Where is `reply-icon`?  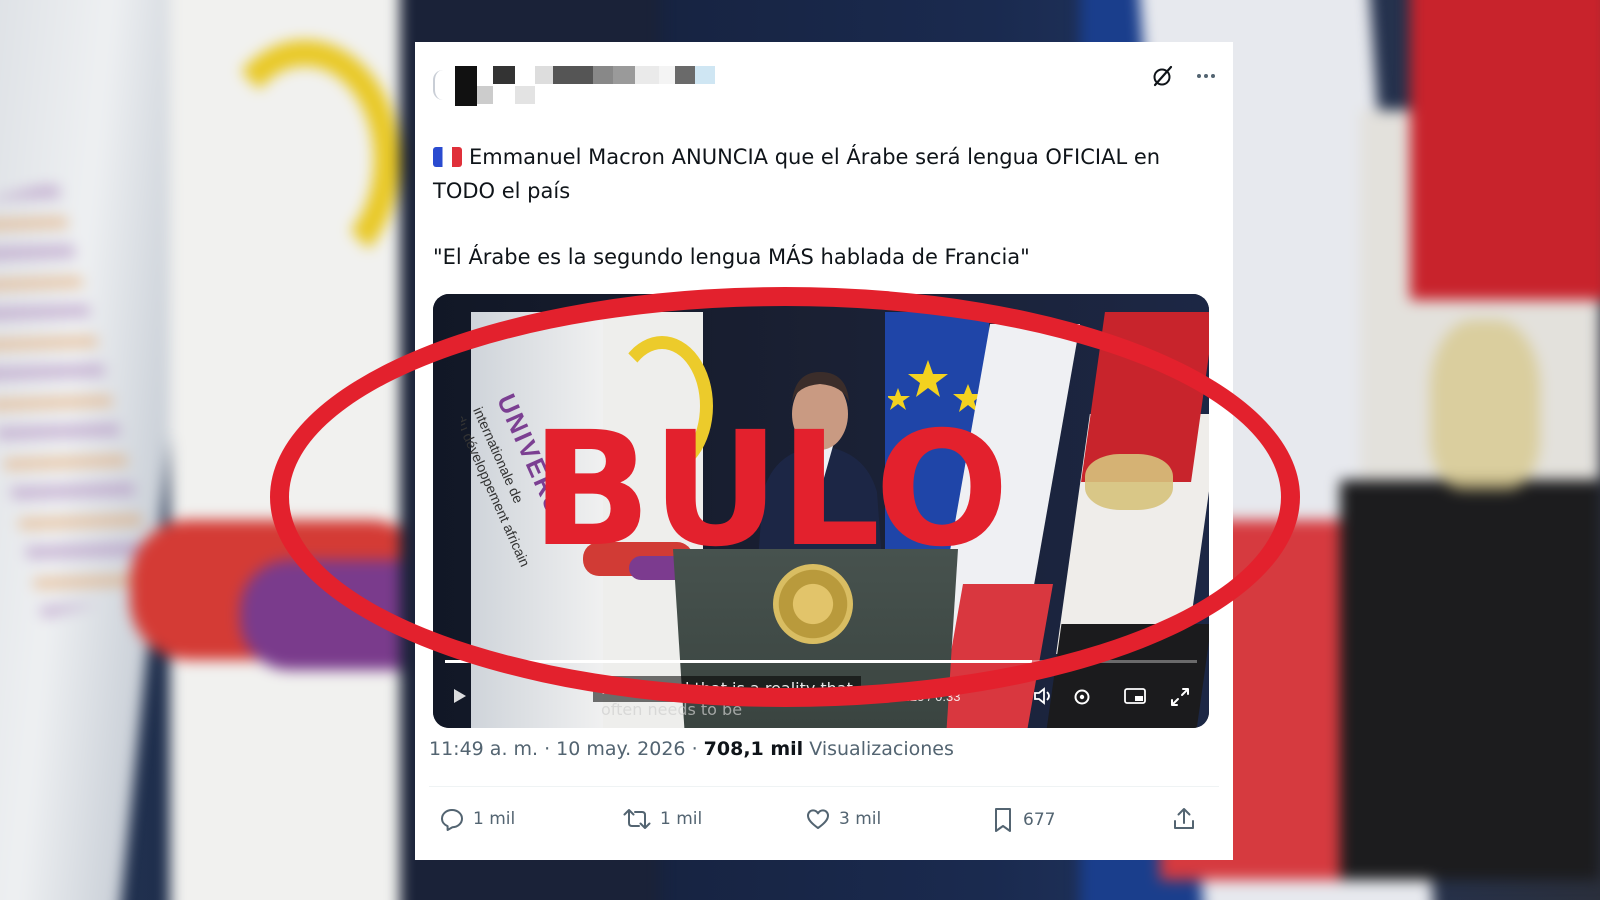
reply-icon is located at coordinates (452, 819).